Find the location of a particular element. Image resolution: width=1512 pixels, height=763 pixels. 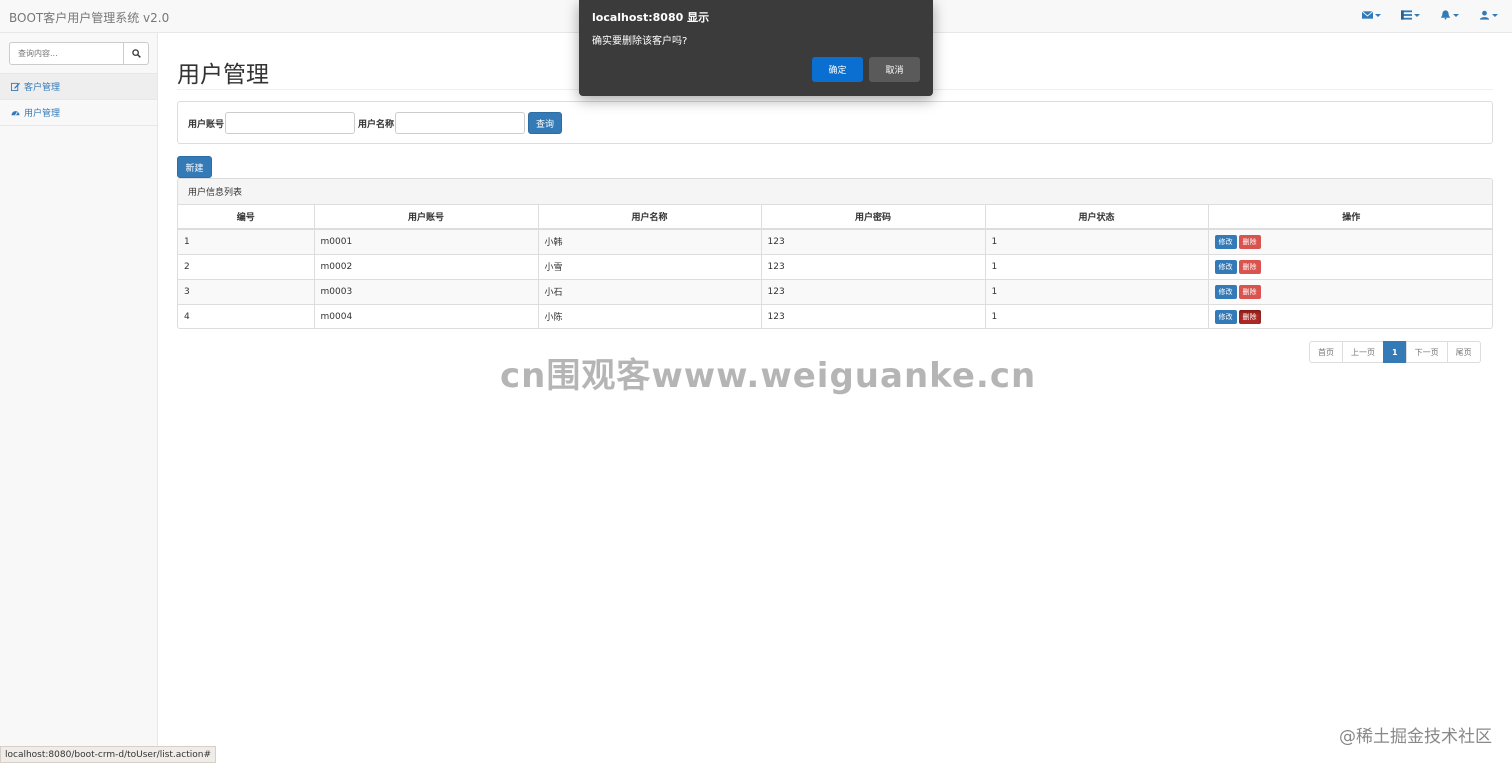

user-dropdown is located at coordinates (1488, 15).